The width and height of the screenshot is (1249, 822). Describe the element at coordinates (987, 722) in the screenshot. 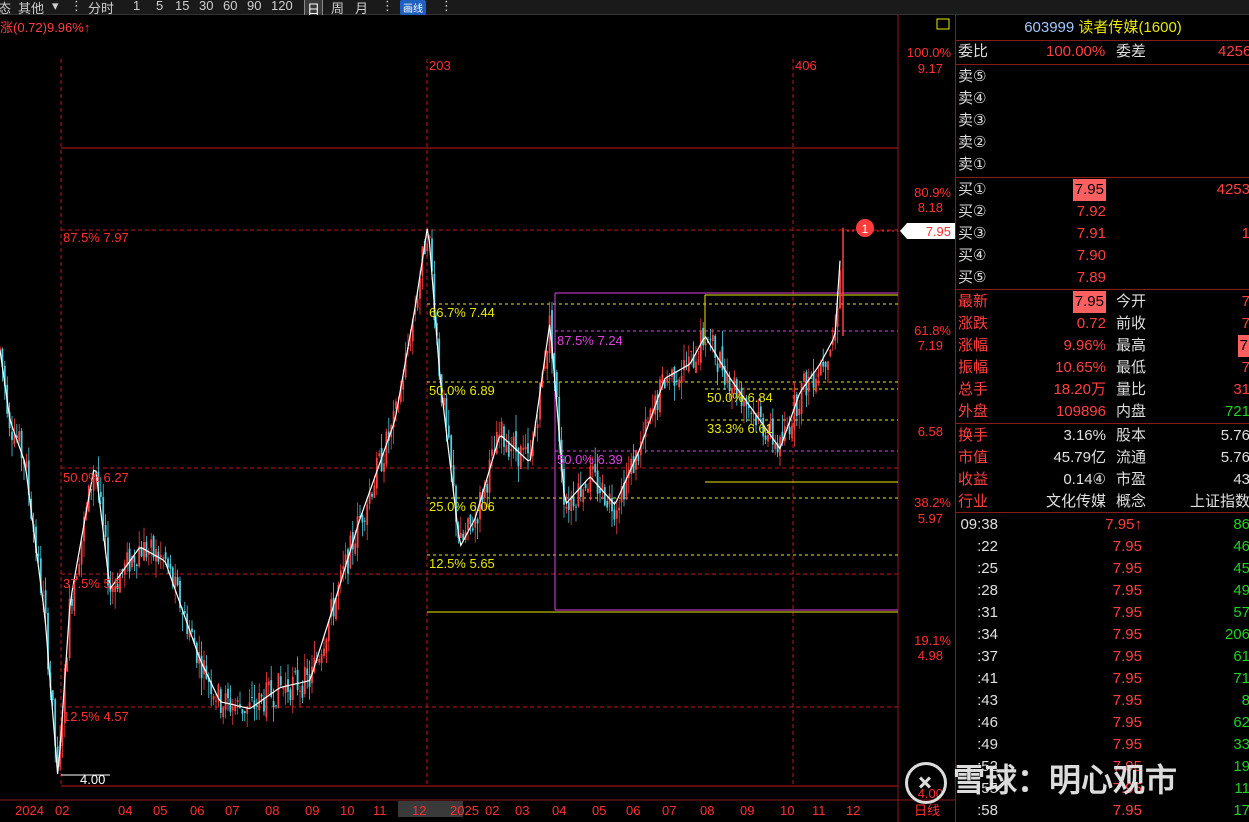

I see `tick-time: :46` at that location.